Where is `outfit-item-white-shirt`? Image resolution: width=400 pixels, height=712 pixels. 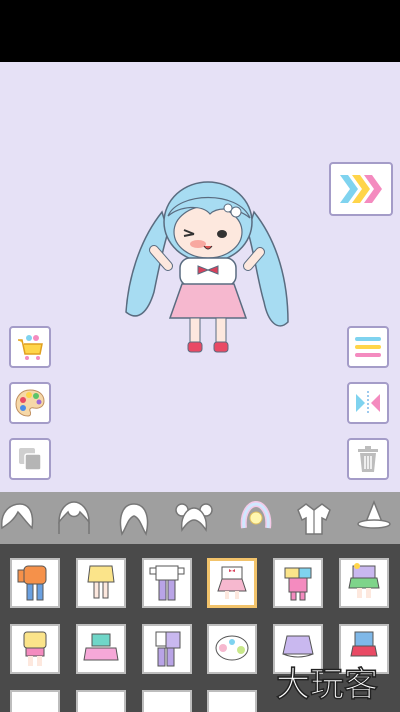 outfit-item-white-shirt is located at coordinates (167, 583).